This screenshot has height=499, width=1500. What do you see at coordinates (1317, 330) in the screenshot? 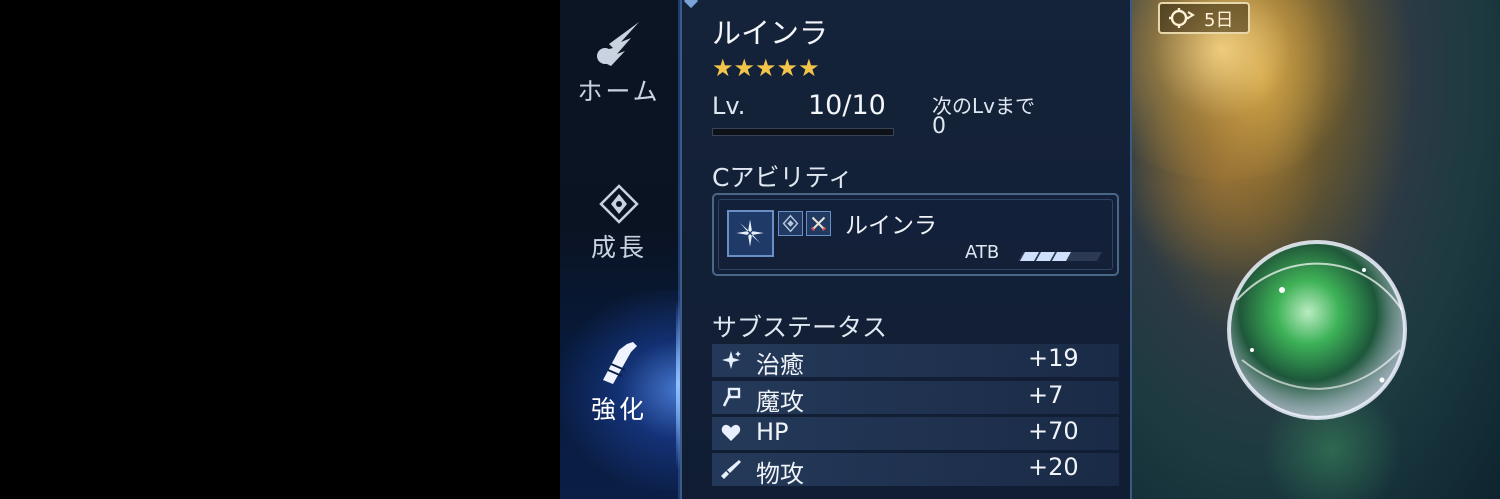
I see `materia-orb` at bounding box center [1317, 330].